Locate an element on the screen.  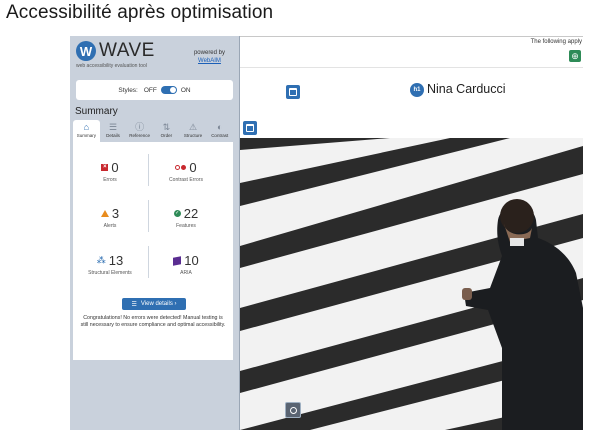
wave-logo-icon: W is located at coordinates (86, 51).